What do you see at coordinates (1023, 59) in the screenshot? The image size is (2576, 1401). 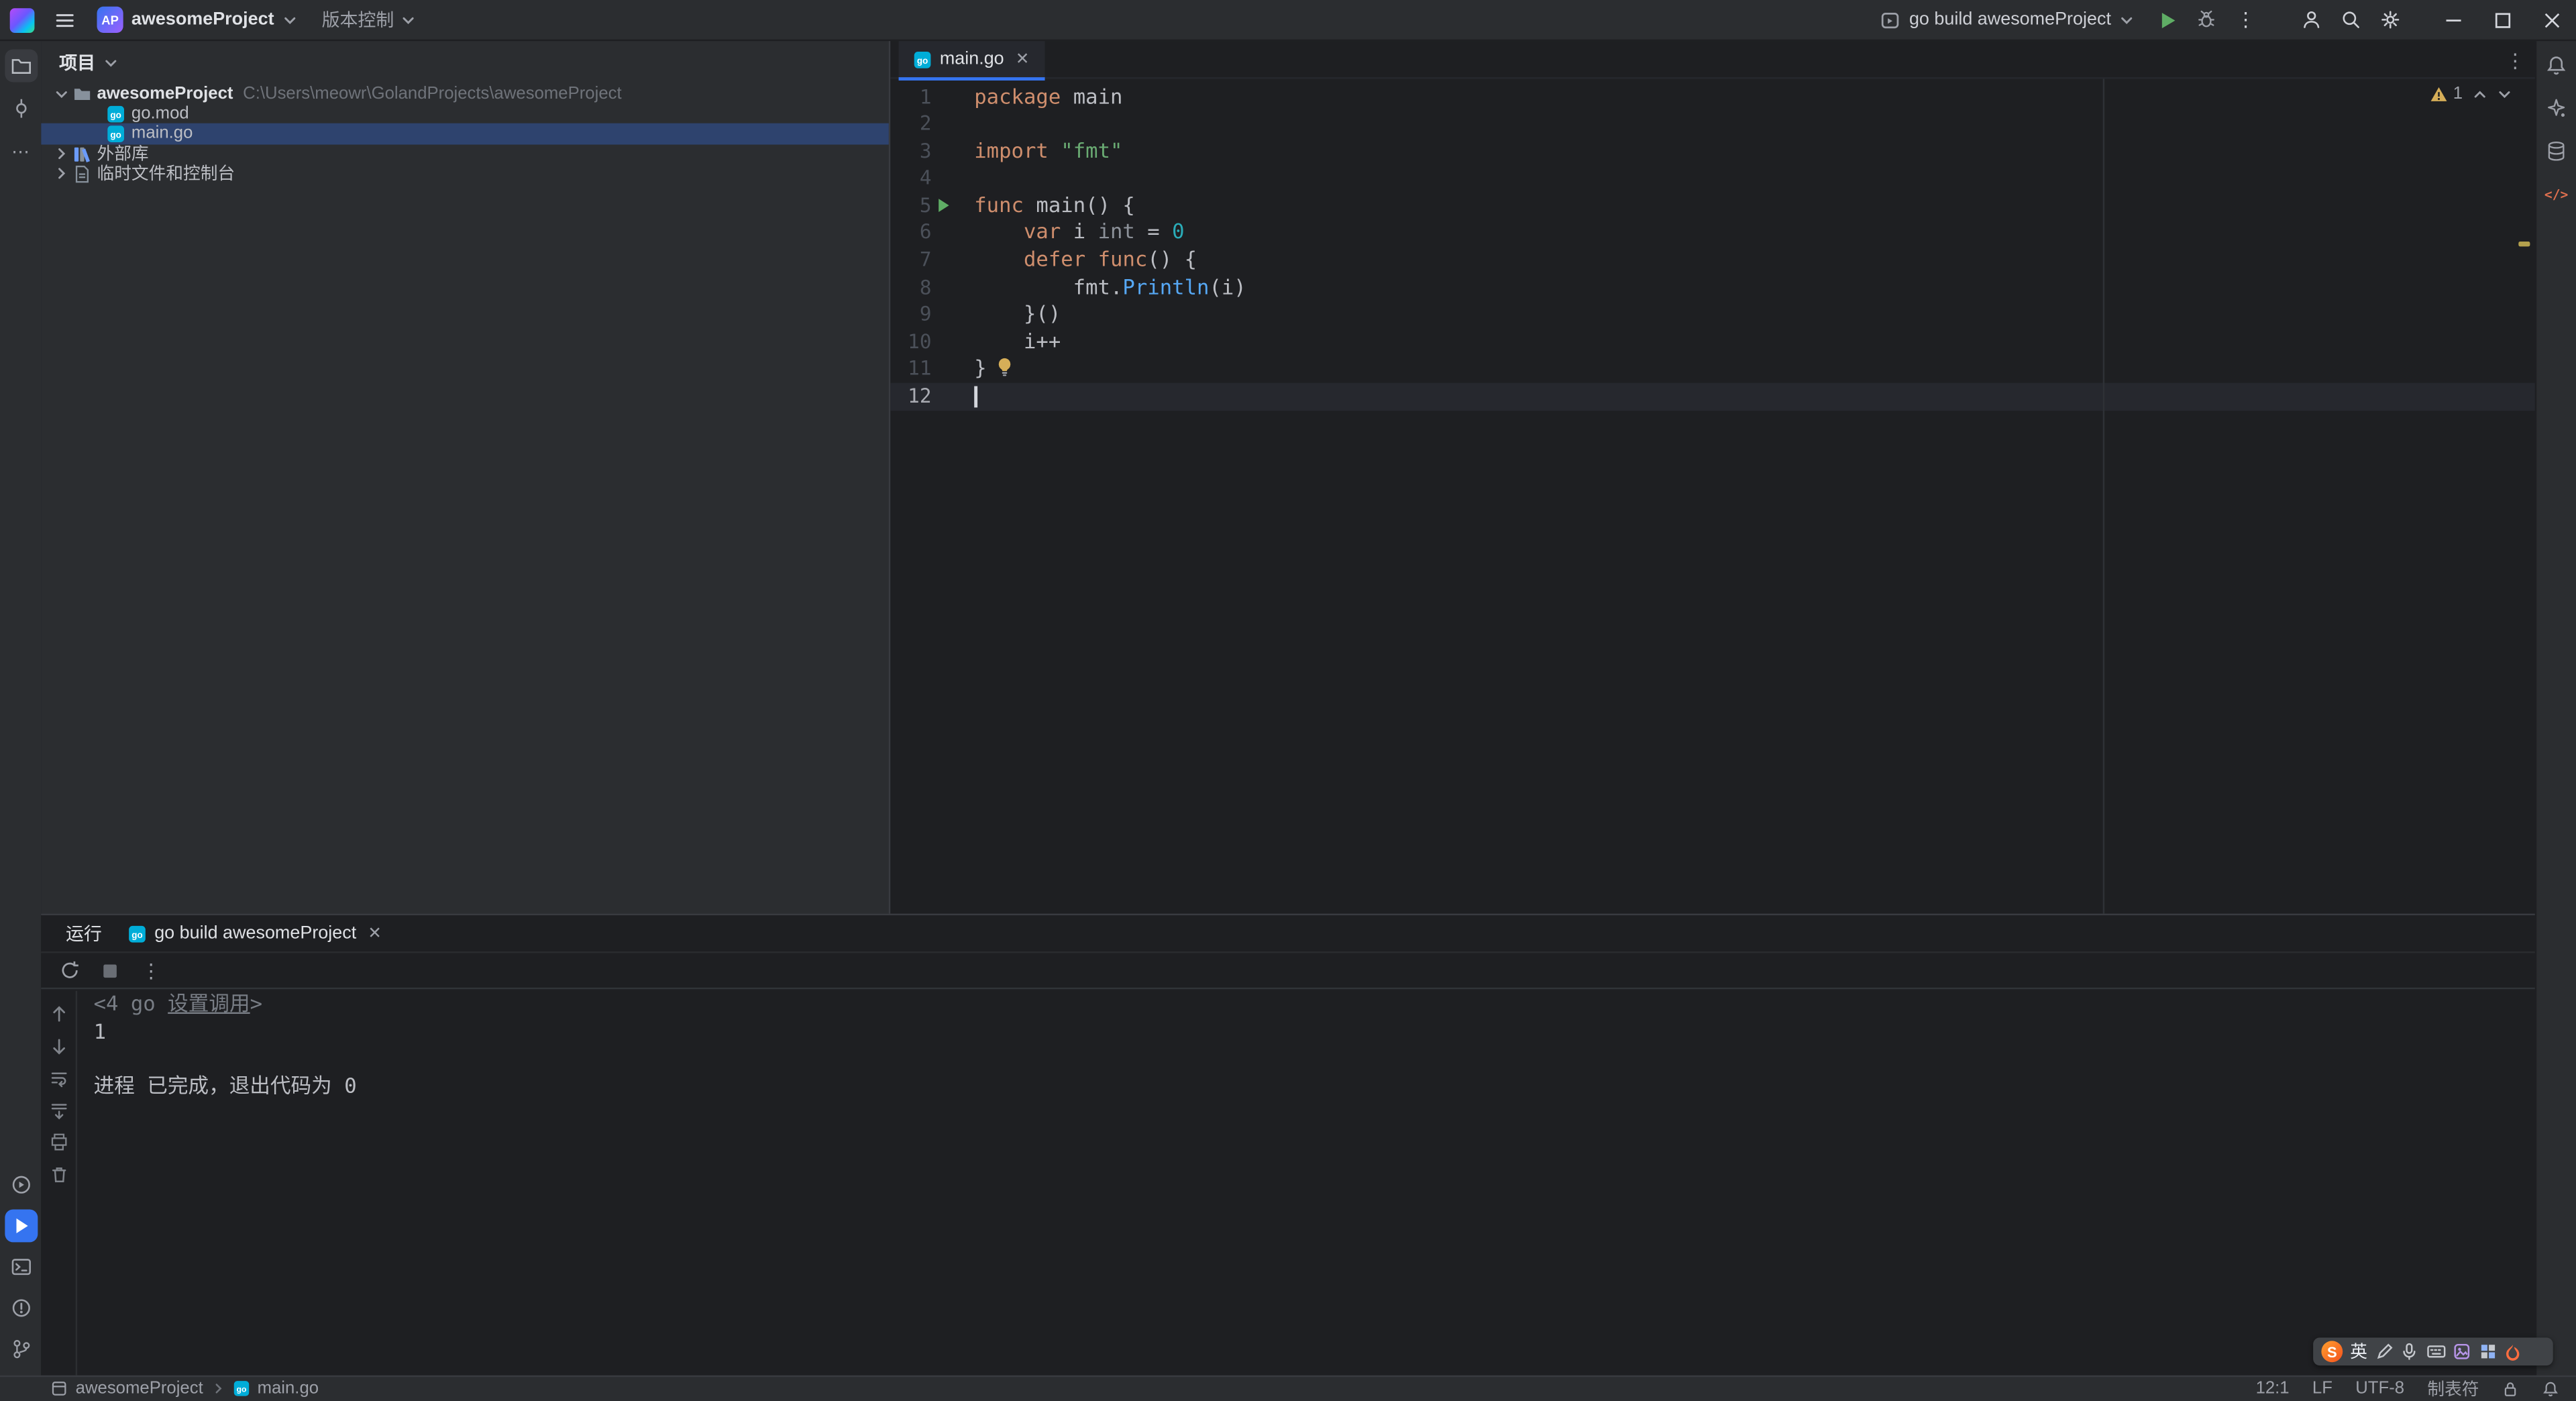 I see `tab-close-icon: ✕` at bounding box center [1023, 59].